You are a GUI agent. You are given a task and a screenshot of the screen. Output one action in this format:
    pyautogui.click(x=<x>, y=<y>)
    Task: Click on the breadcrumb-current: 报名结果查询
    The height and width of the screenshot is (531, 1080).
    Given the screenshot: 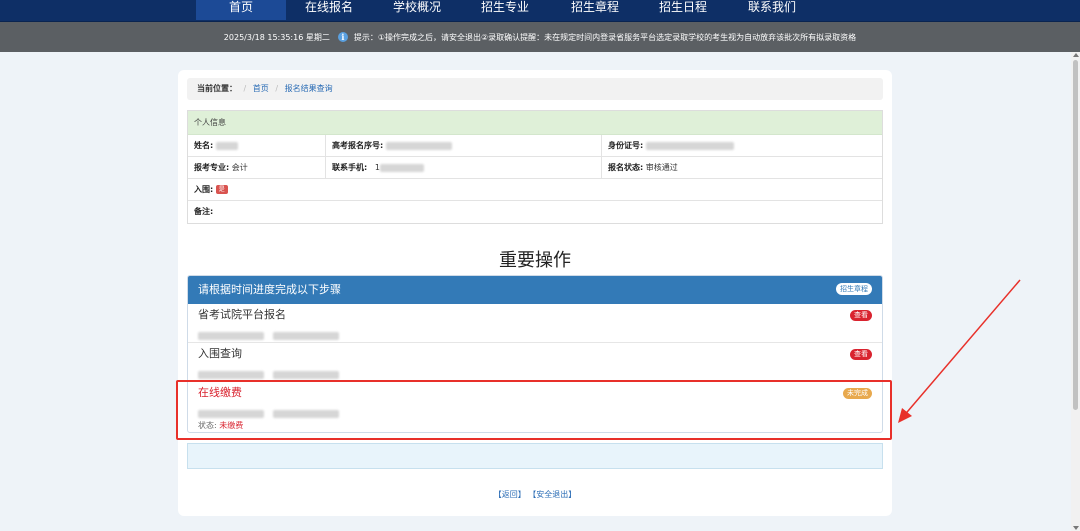 What is the action you would take?
    pyautogui.click(x=309, y=88)
    